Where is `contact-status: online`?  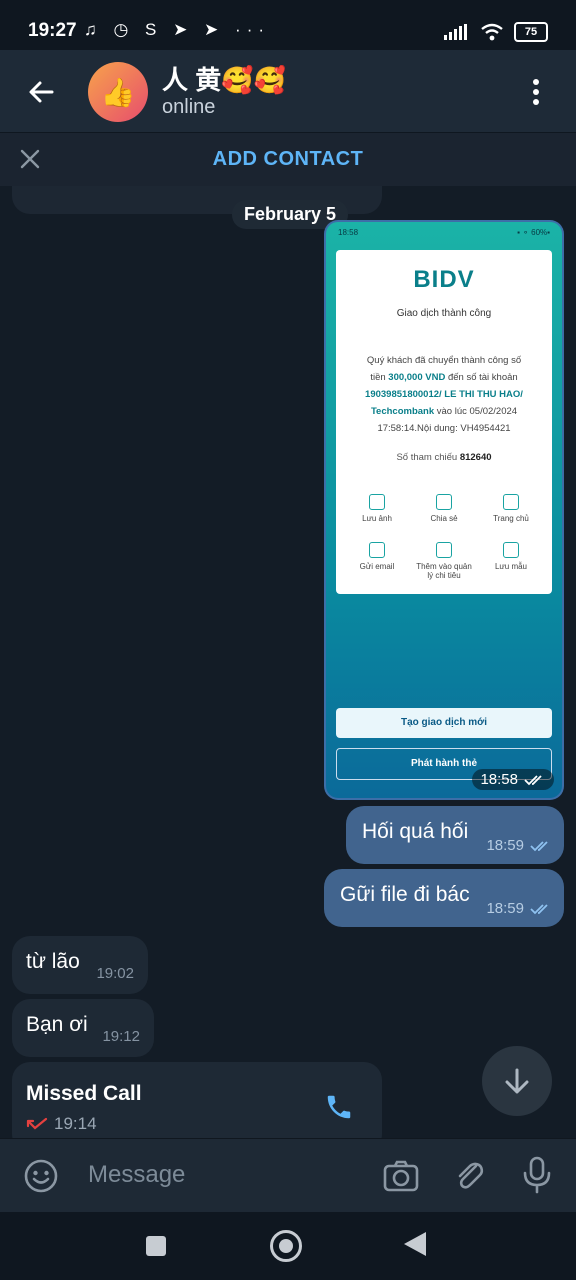 contact-status: online is located at coordinates (189, 107).